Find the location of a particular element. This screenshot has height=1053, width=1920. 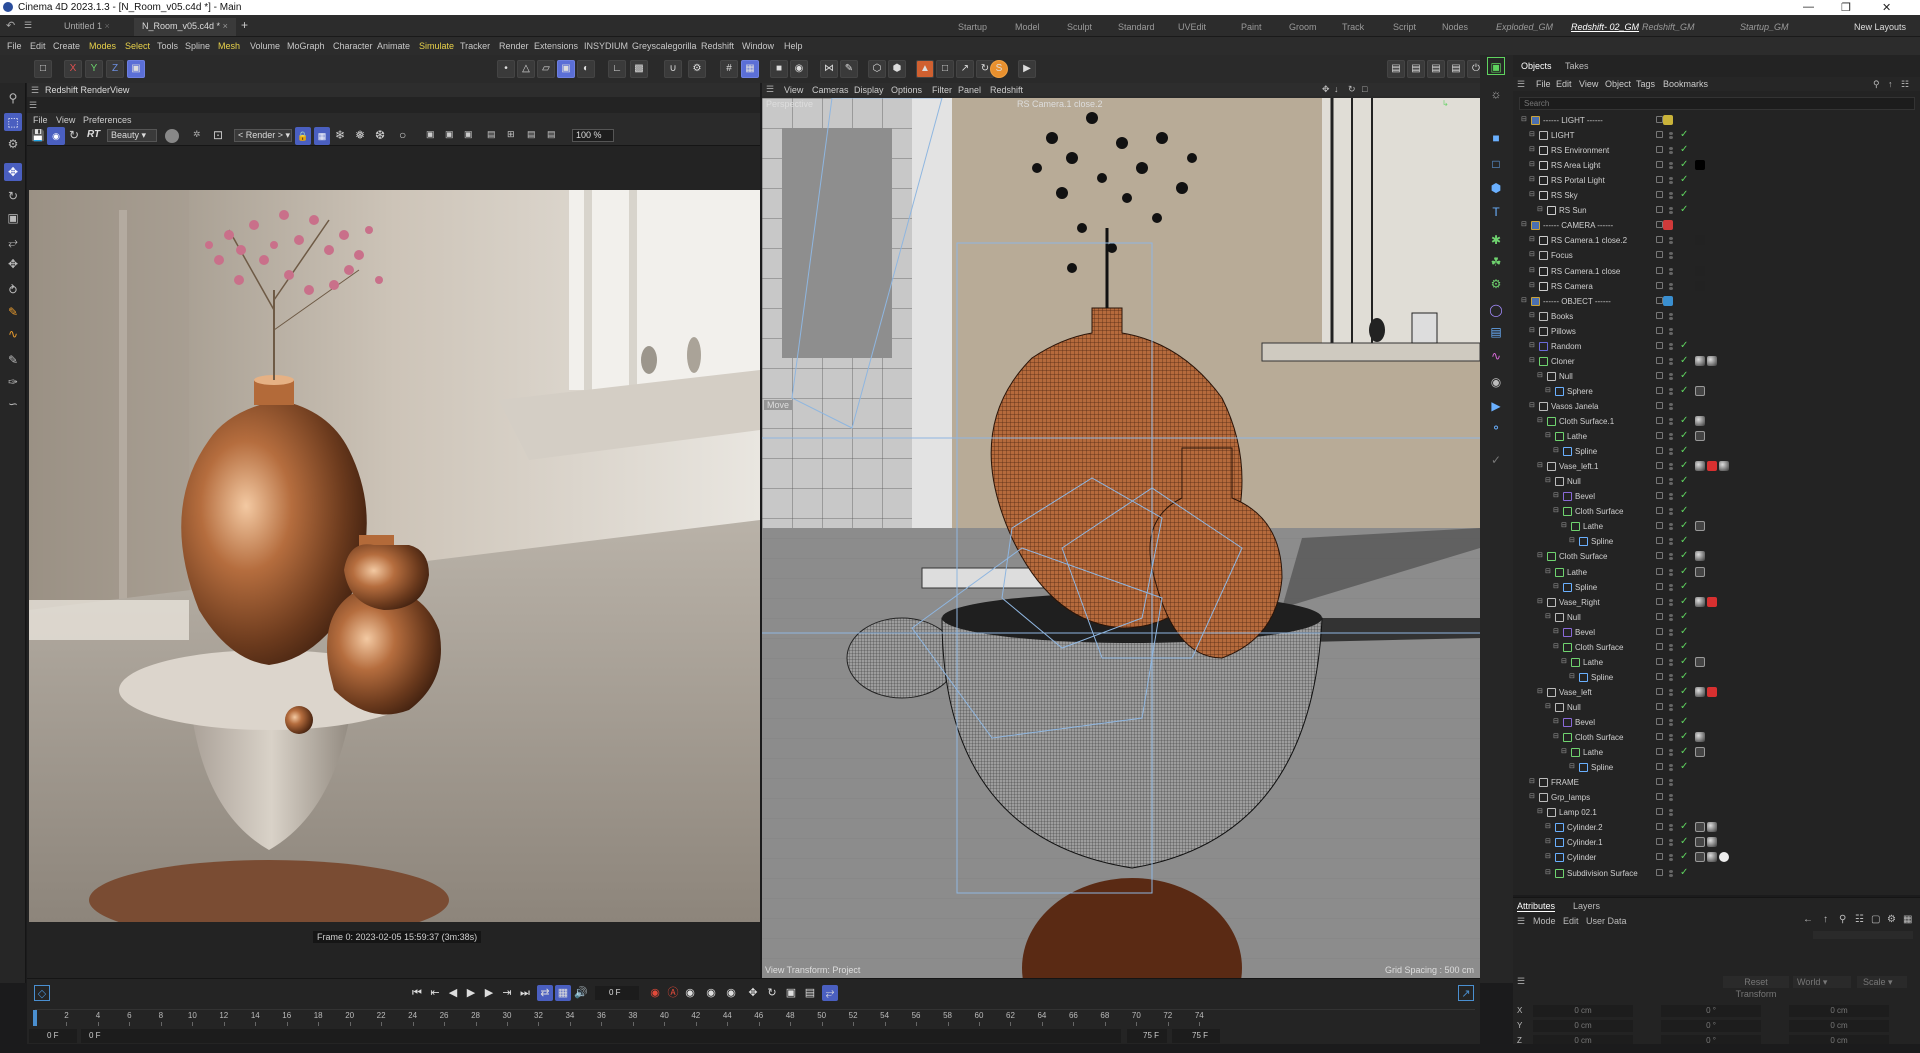

render-active-icon: ◉ is located at coordinates (799, 69).